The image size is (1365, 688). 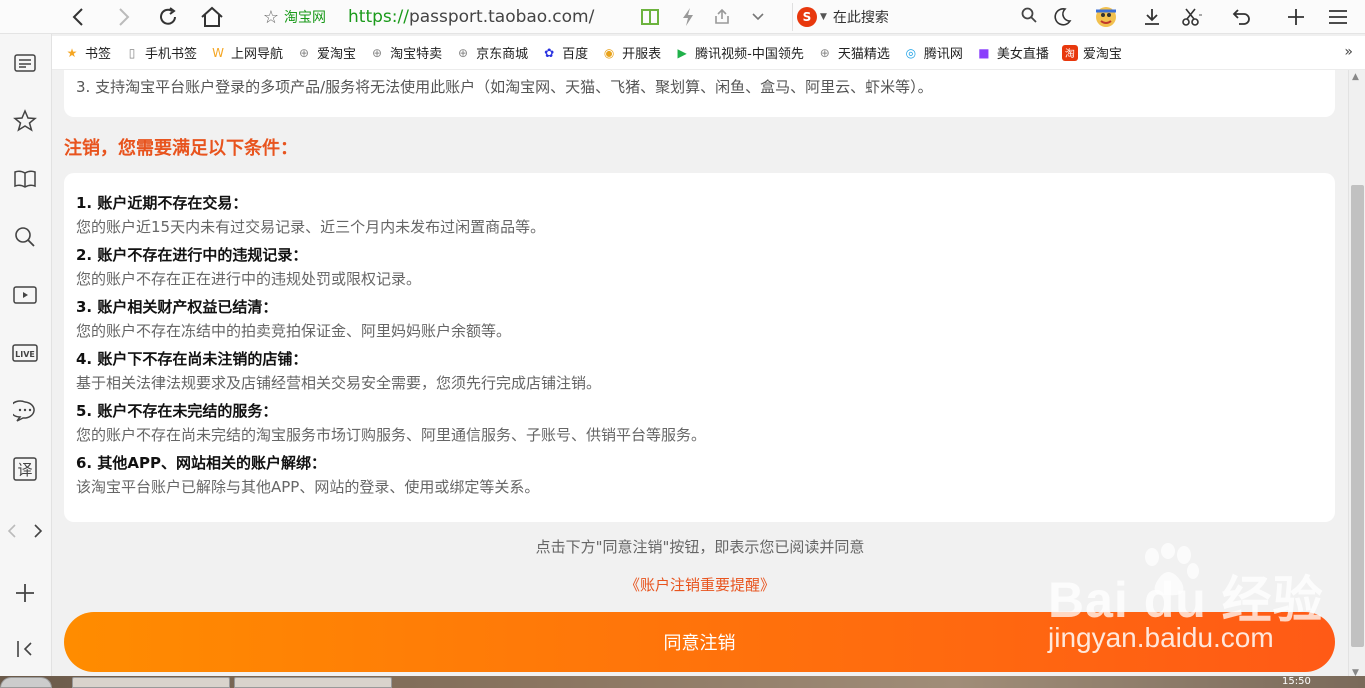 What do you see at coordinates (26, 682) in the screenshot?
I see `start-button` at bounding box center [26, 682].